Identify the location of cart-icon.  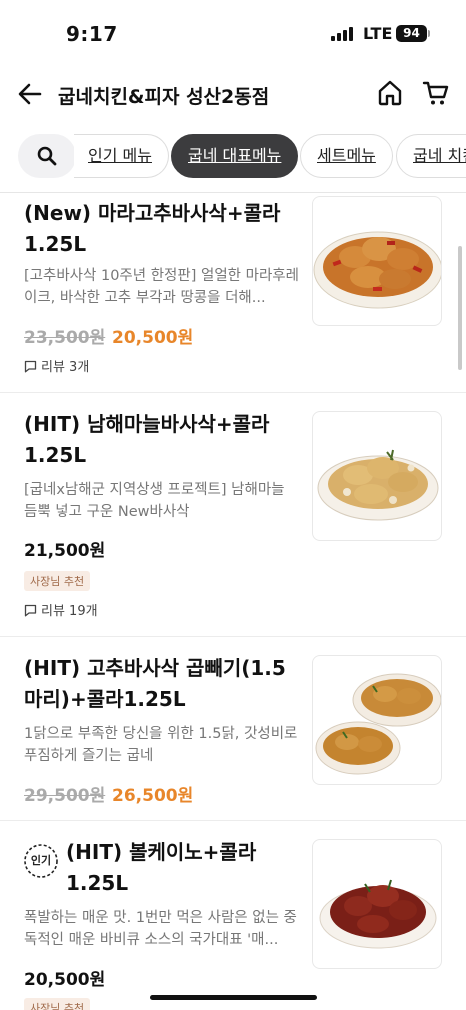
(436, 93).